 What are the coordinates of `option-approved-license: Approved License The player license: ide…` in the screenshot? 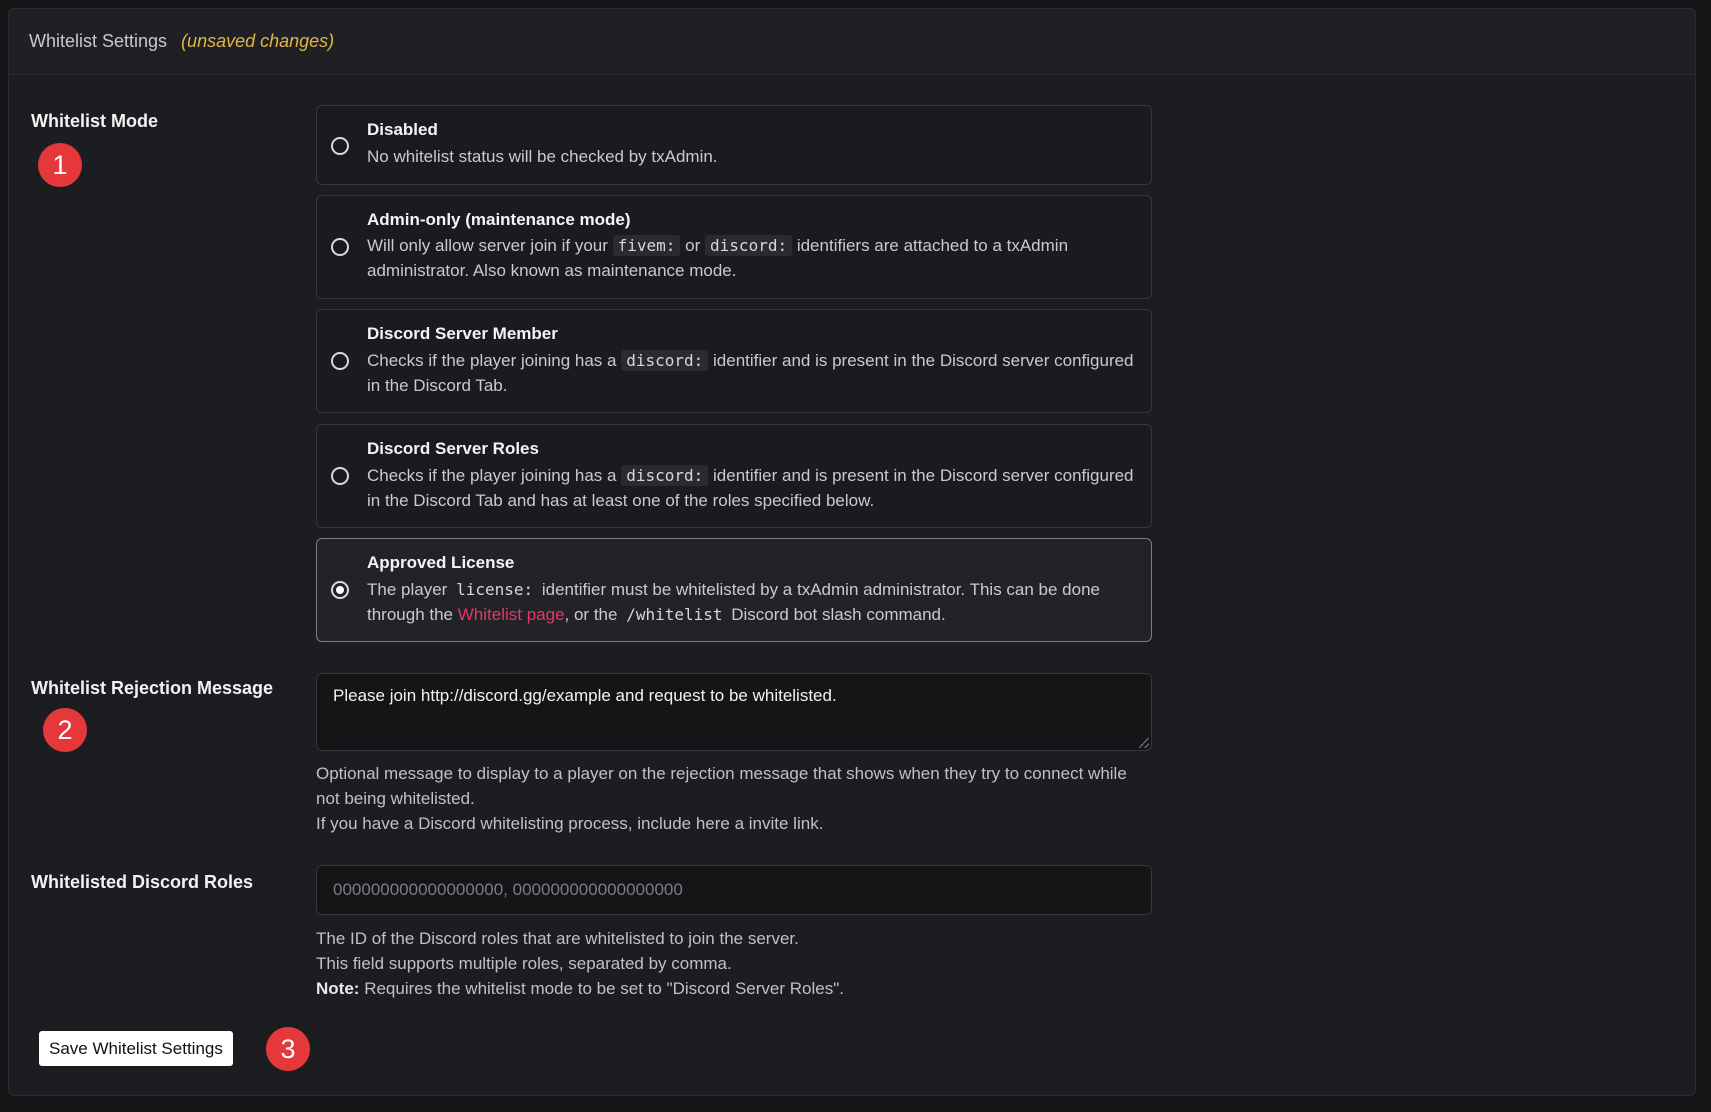 It's located at (734, 590).